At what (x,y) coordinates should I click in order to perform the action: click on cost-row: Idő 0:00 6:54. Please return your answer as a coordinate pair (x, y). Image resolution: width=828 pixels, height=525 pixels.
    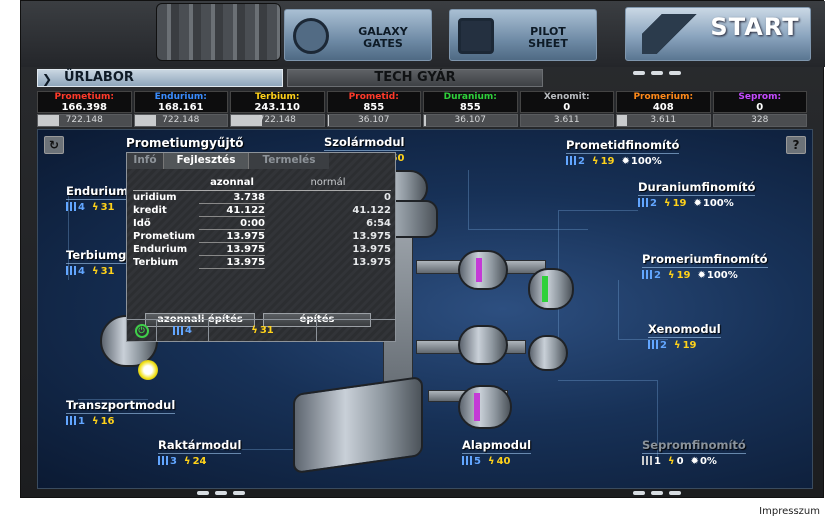
    Looking at the image, I should click on (262, 223).